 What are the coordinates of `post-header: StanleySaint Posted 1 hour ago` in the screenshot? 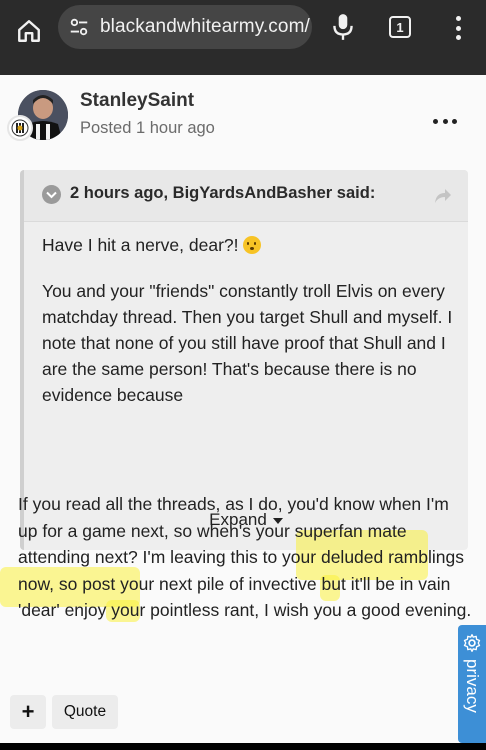 It's located at (243, 115).